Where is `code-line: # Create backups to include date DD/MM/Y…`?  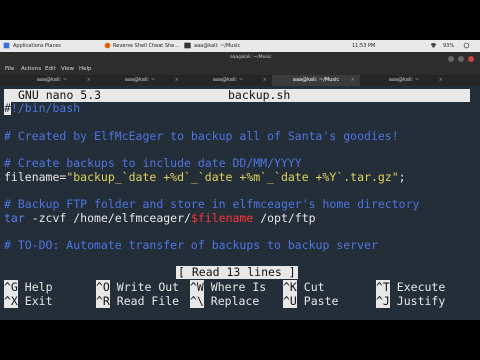
code-line: # Create backups to include date DD/MM/Y… is located at coordinates (153, 163).